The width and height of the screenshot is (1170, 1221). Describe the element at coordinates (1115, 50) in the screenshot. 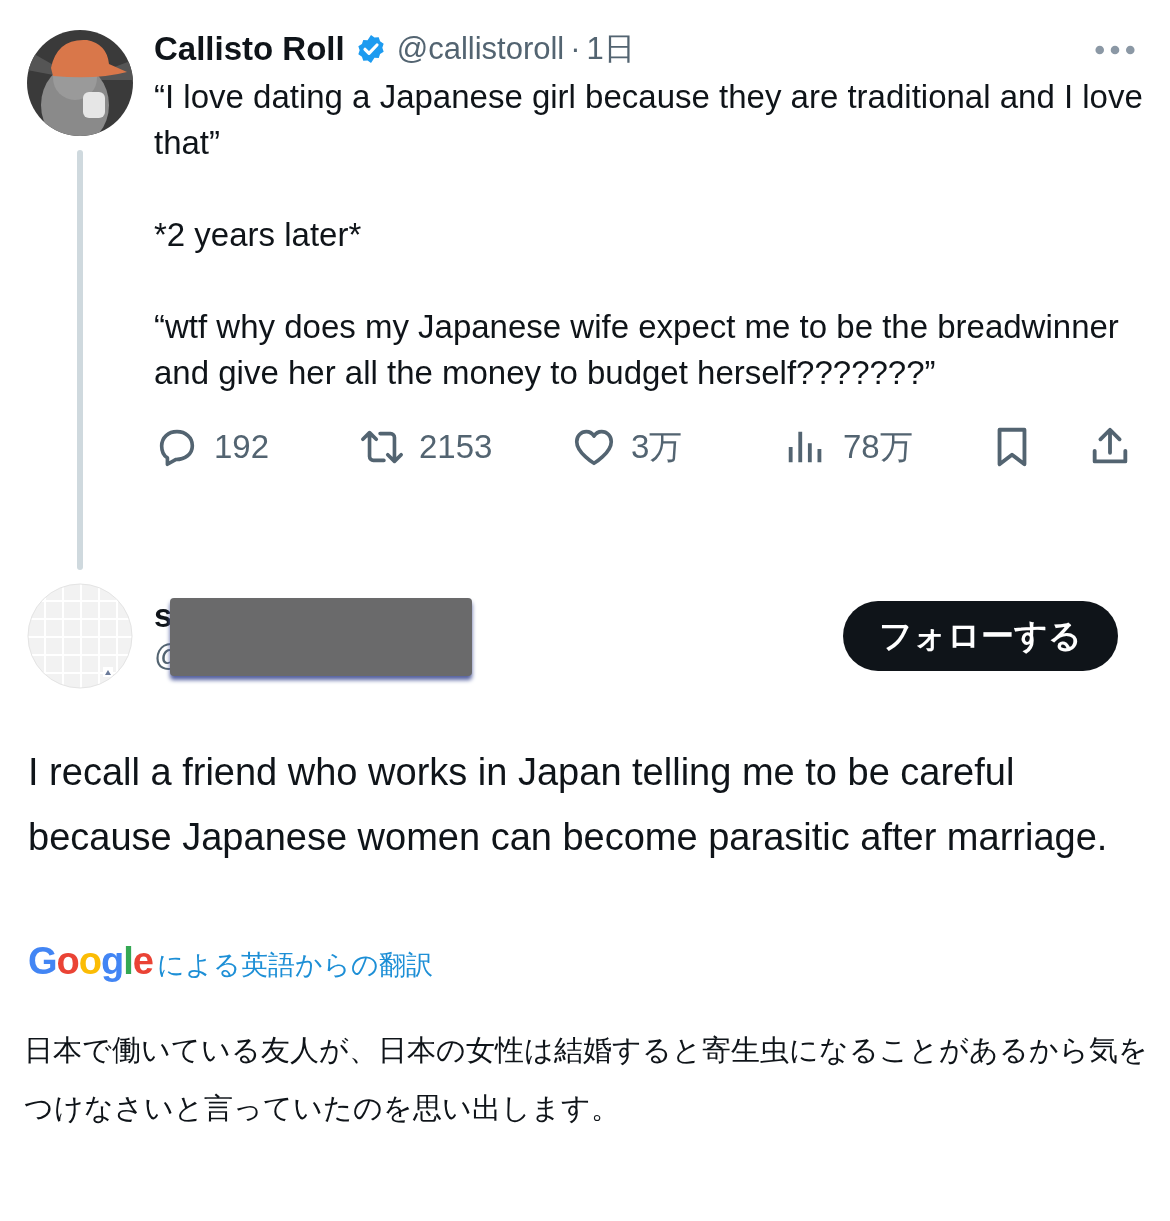

I see `more-icon` at that location.